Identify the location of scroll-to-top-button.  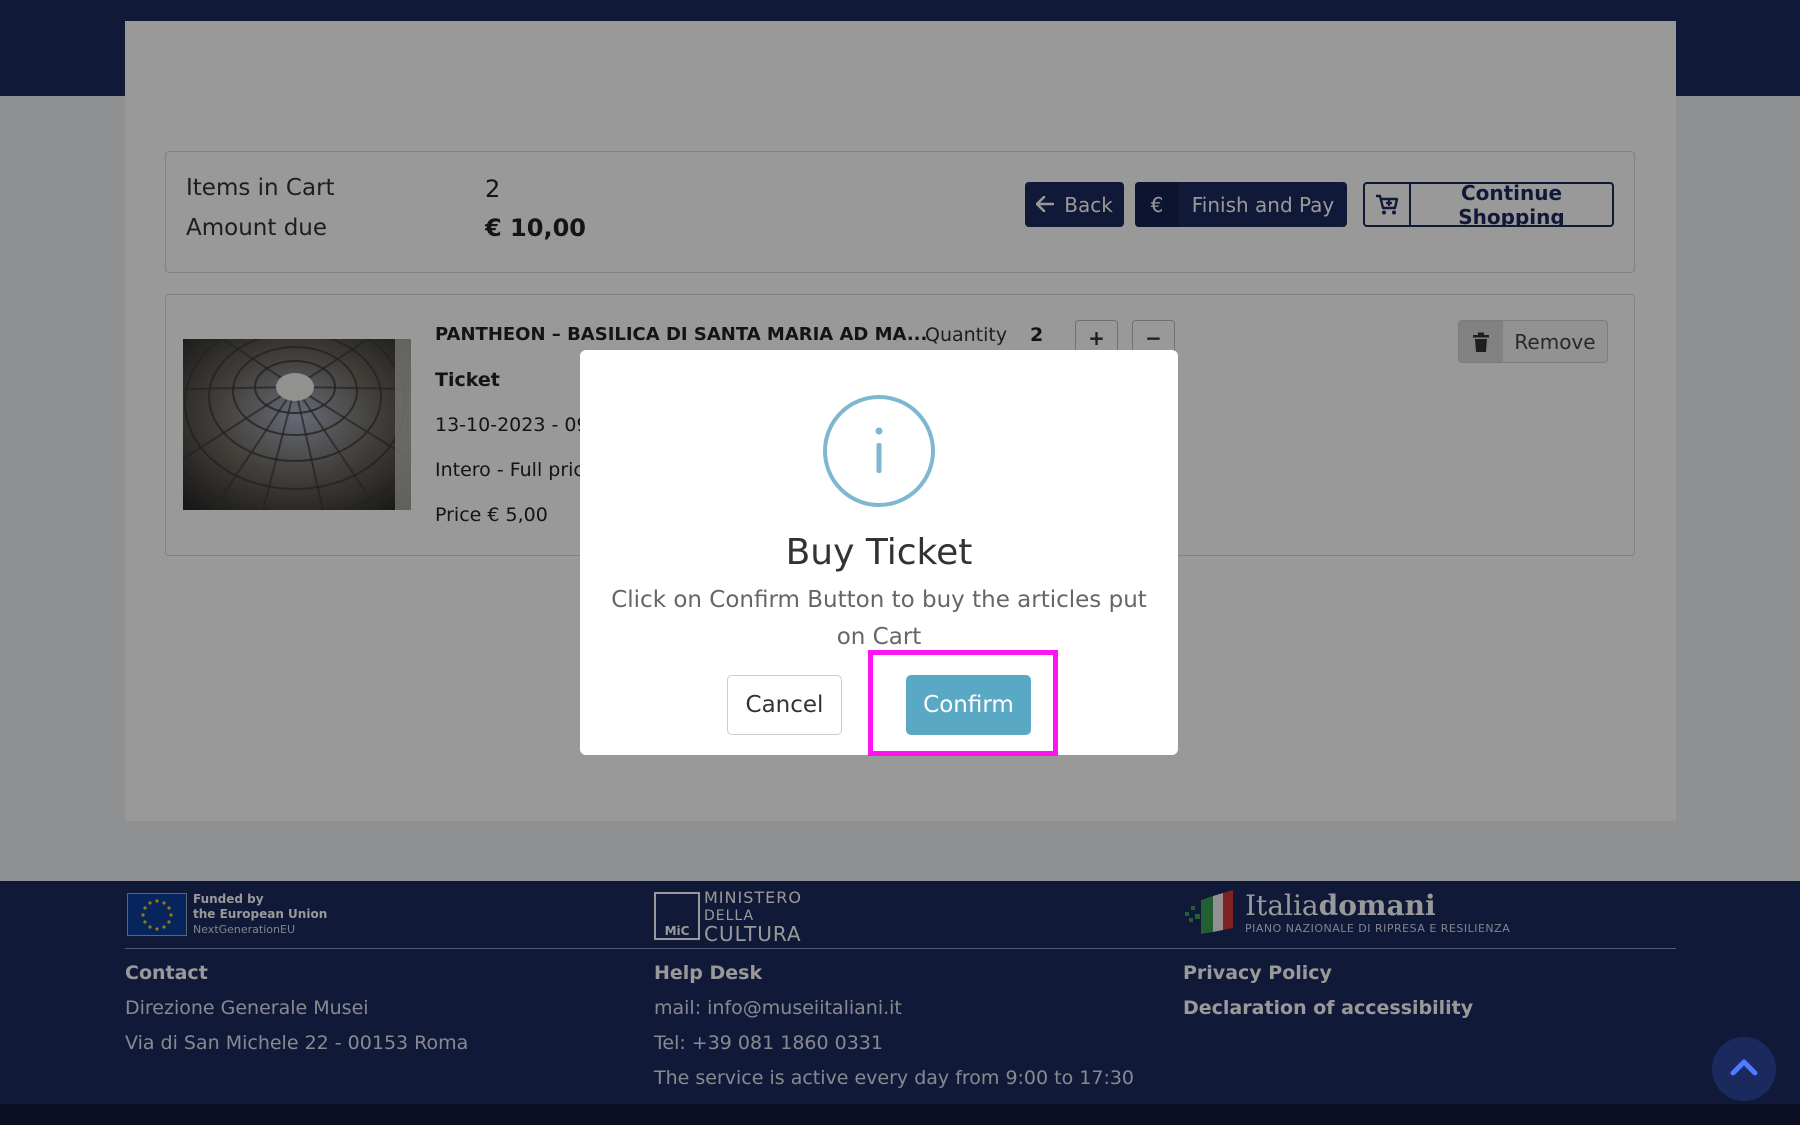
(1744, 1069).